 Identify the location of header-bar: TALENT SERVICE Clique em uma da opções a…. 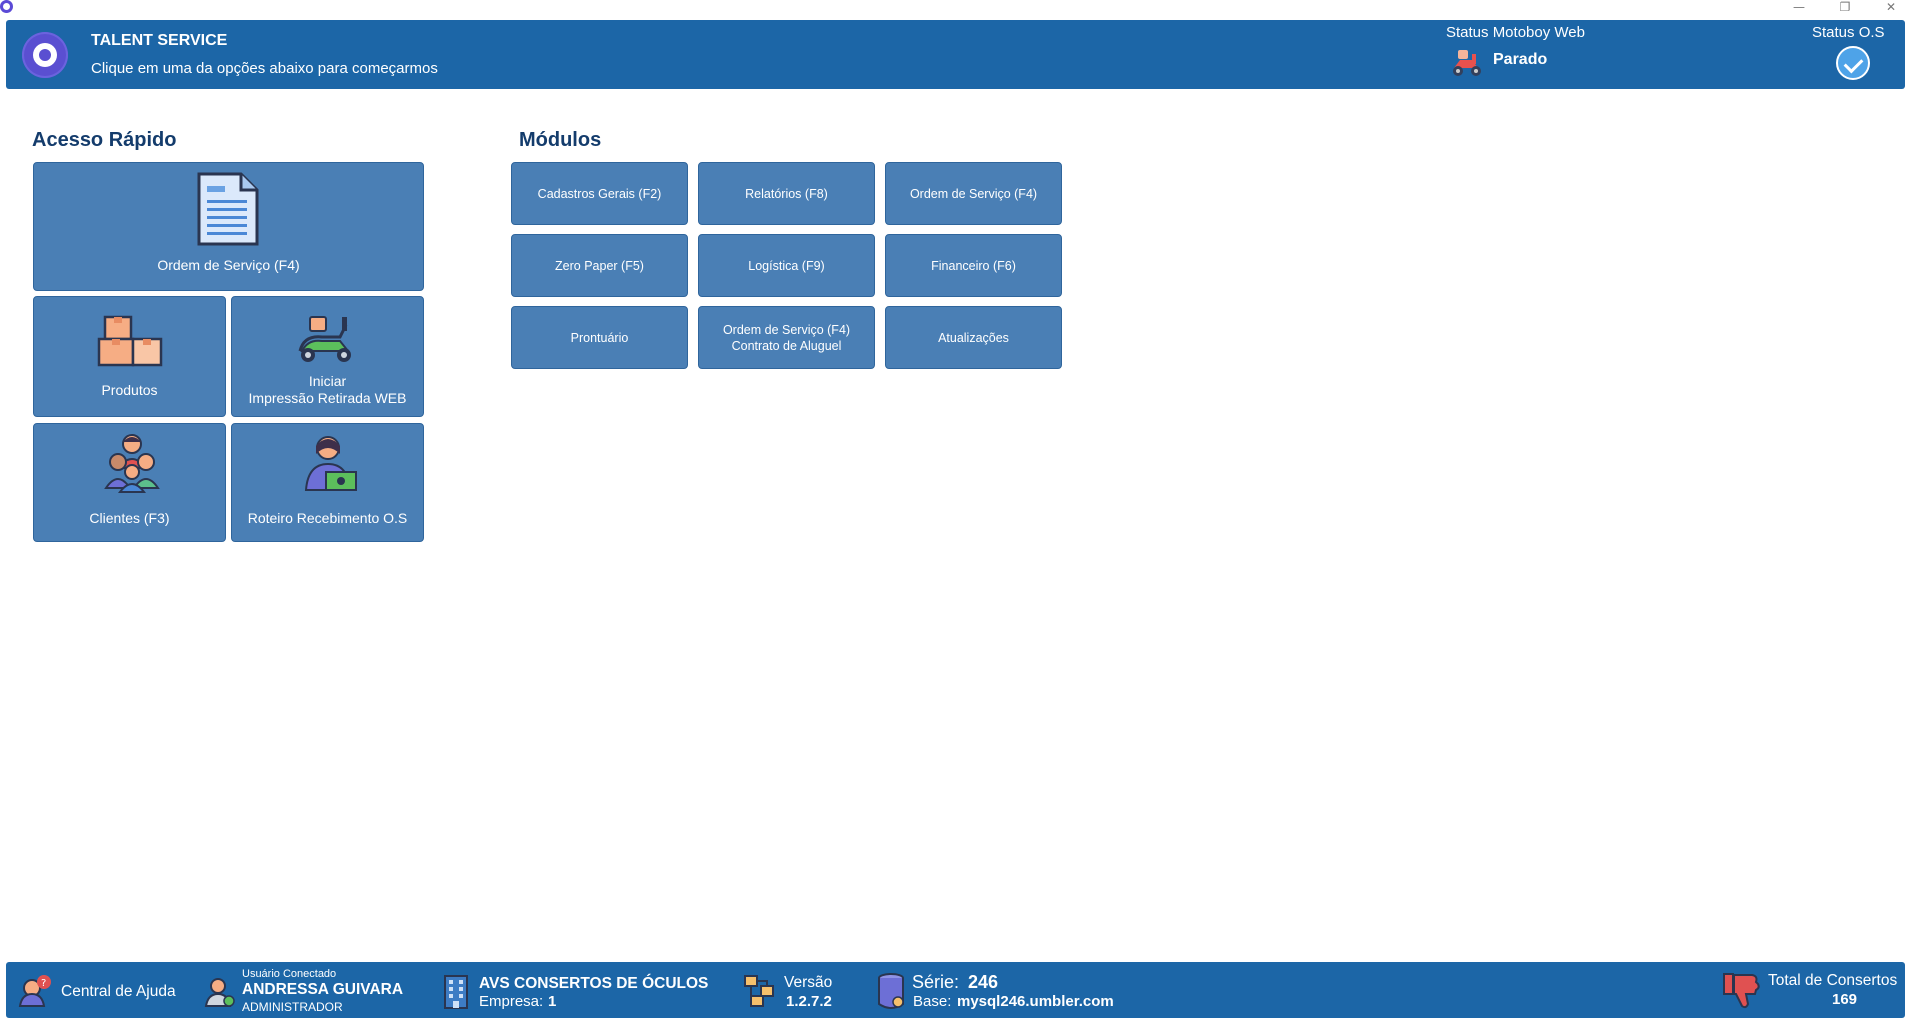
(955, 54).